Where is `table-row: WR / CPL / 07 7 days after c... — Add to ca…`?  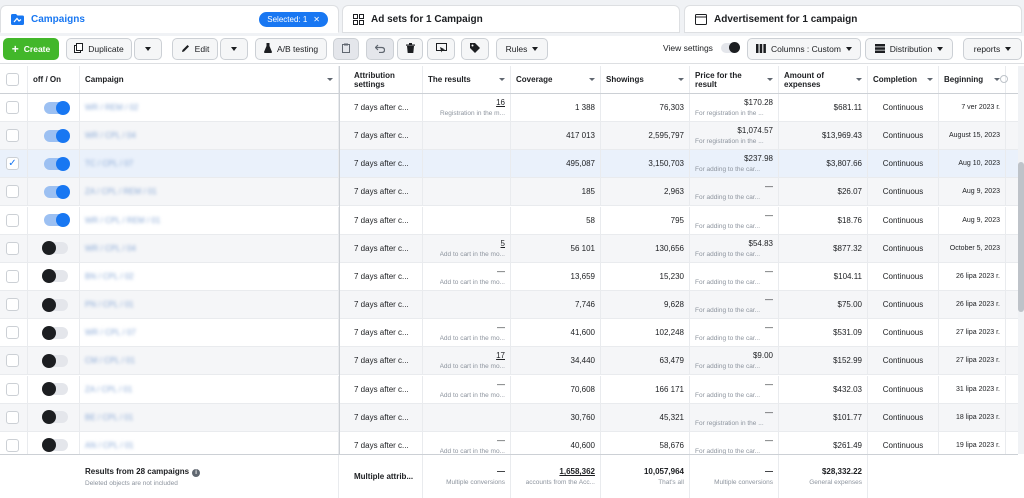 table-row: WR / CPL / 07 7 days after c... — Add to ca… is located at coordinates (509, 333).